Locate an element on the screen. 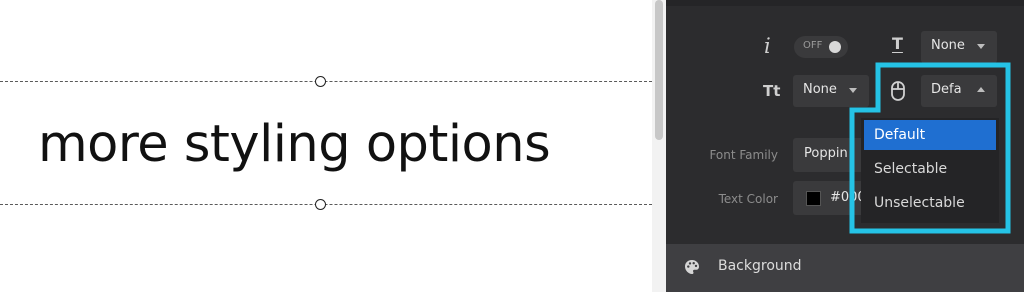 This screenshot has height=292, width=1024. chevron-up-icon is located at coordinates (981, 89).